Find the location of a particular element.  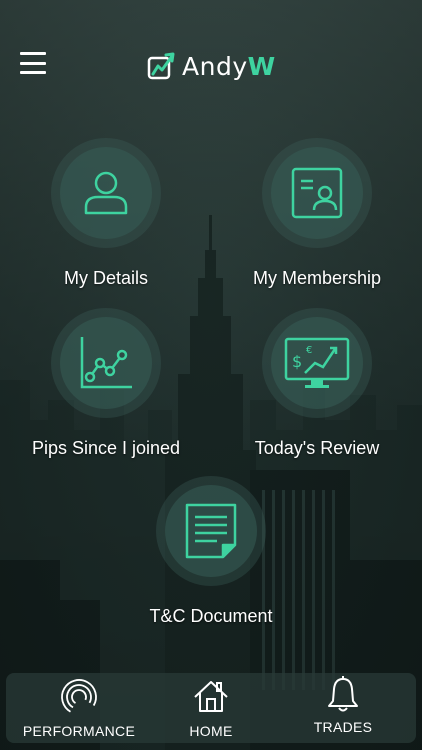

bell-icon is located at coordinates (343, 694).